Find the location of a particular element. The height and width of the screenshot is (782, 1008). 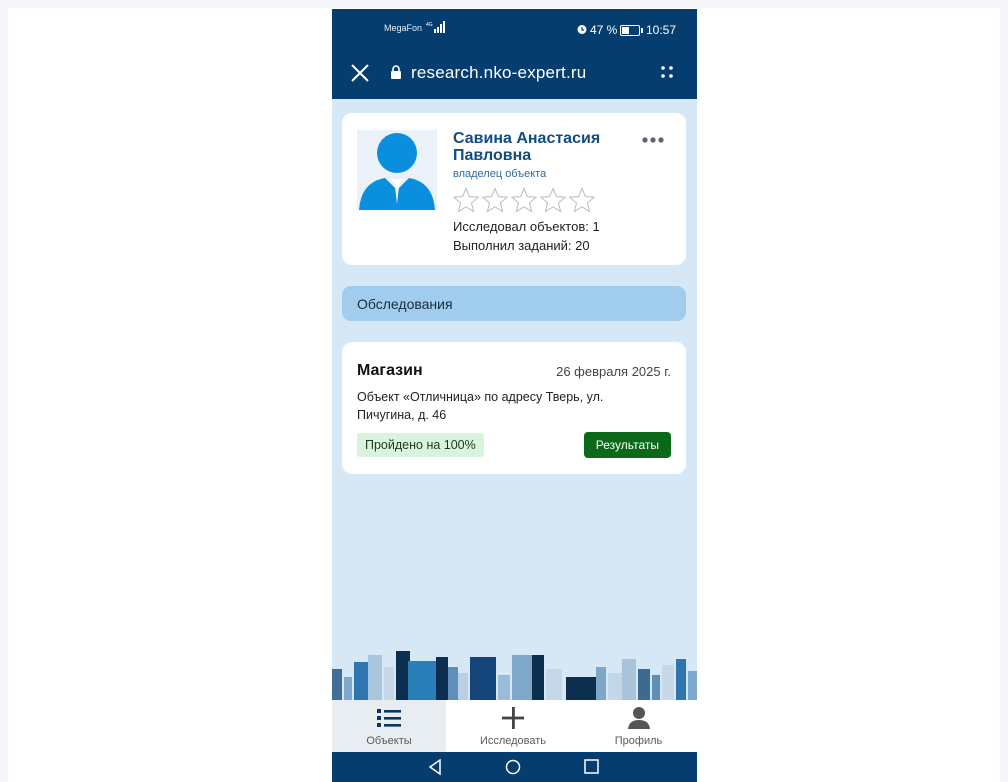

more-options-icon is located at coordinates (653, 140).